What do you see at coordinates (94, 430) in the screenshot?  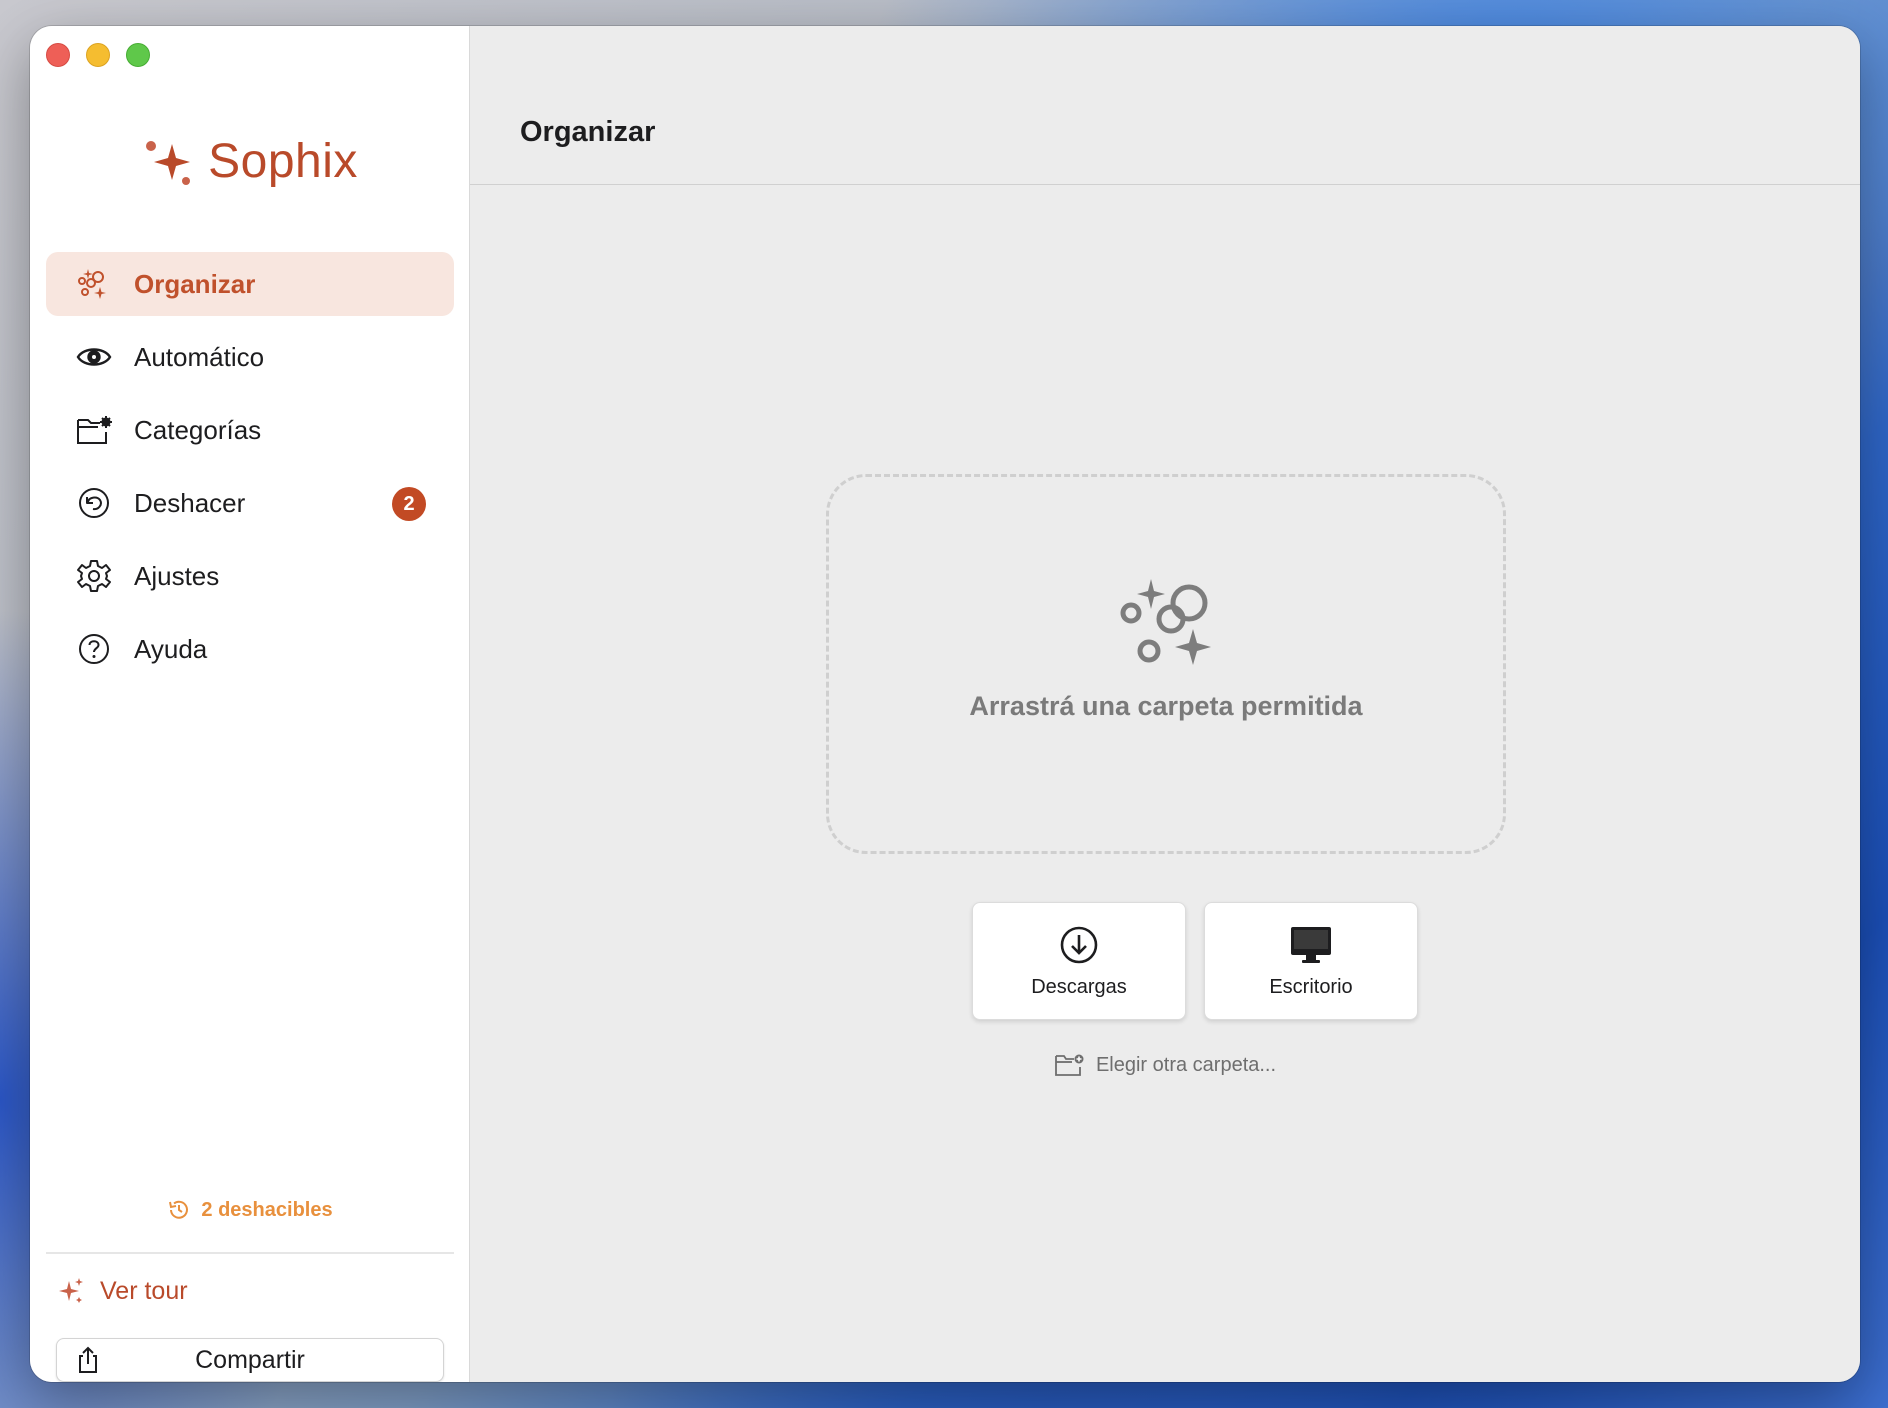 I see `folder-gear-icon` at bounding box center [94, 430].